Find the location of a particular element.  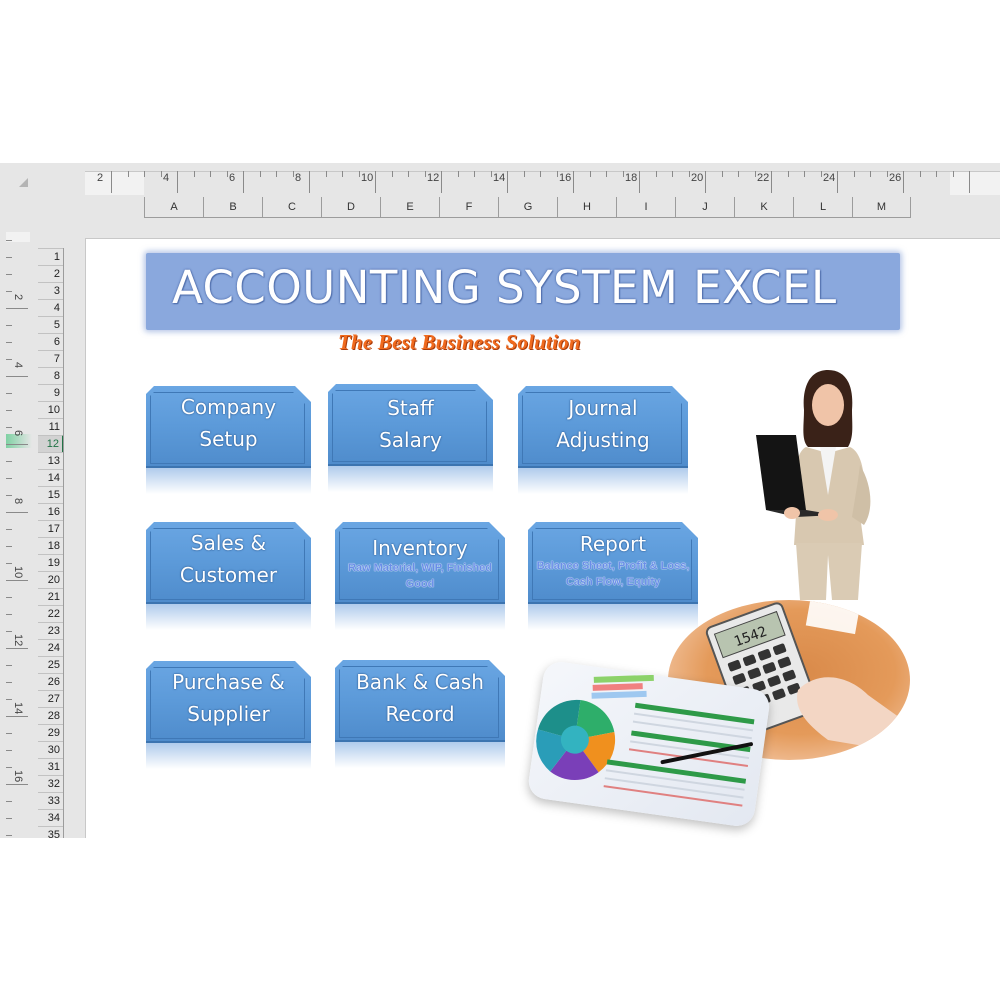

ruler-label: 12 is located at coordinates (18, 640).